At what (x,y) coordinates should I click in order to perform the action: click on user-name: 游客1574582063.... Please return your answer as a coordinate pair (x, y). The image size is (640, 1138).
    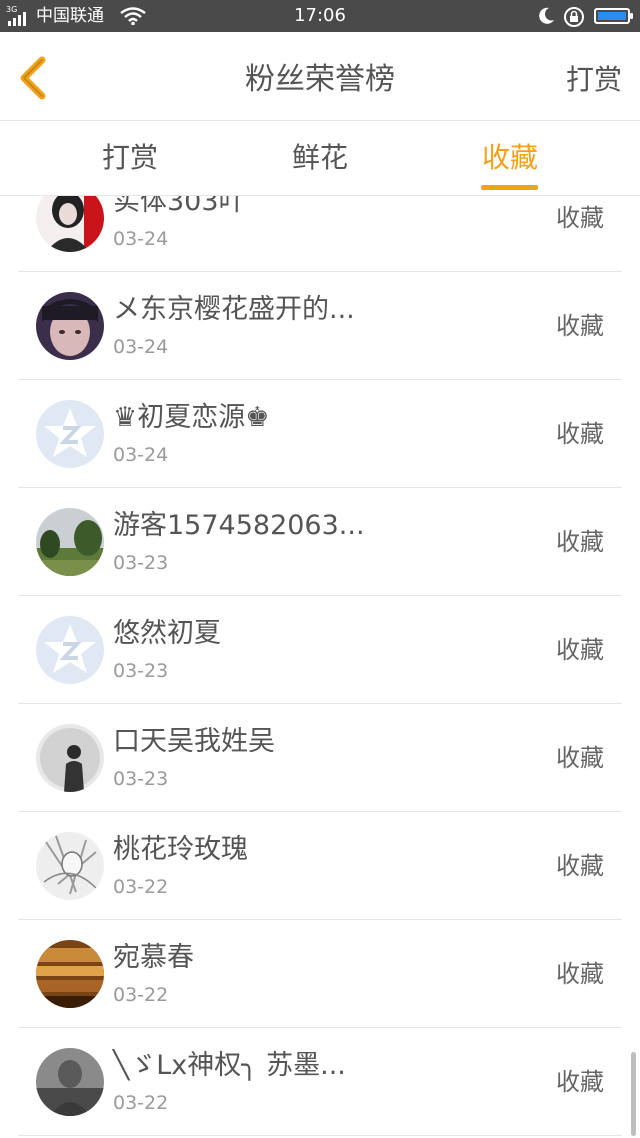
    Looking at the image, I should click on (239, 525).